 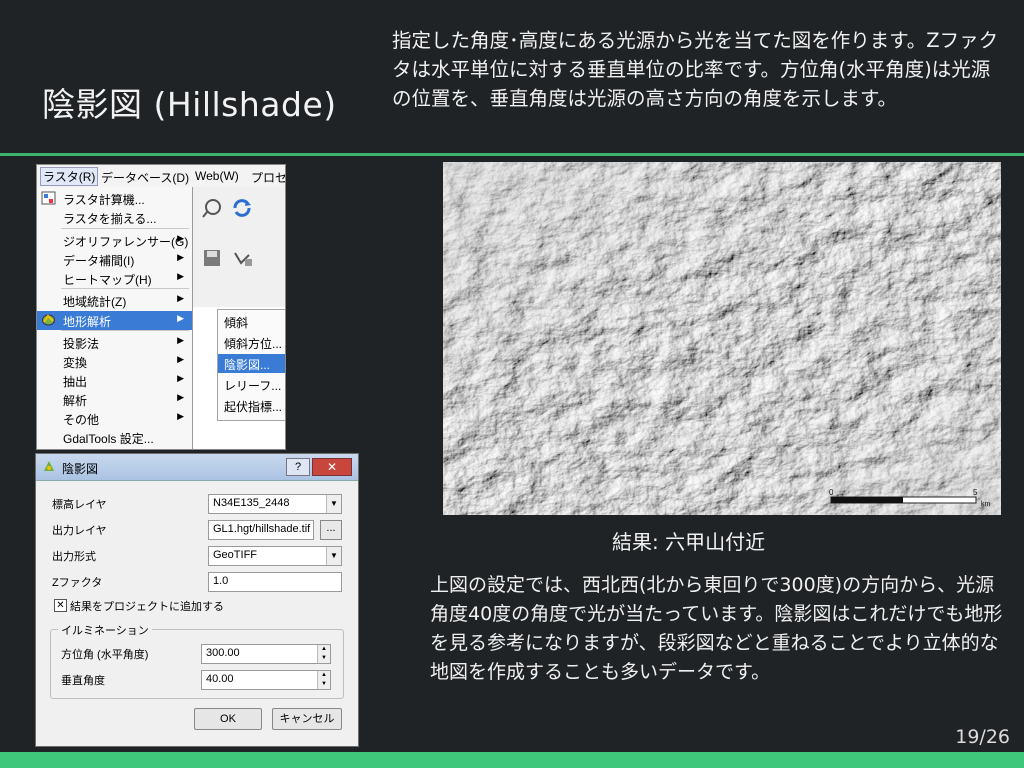 What do you see at coordinates (332, 467) in the screenshot?
I see `close-button: ✕` at bounding box center [332, 467].